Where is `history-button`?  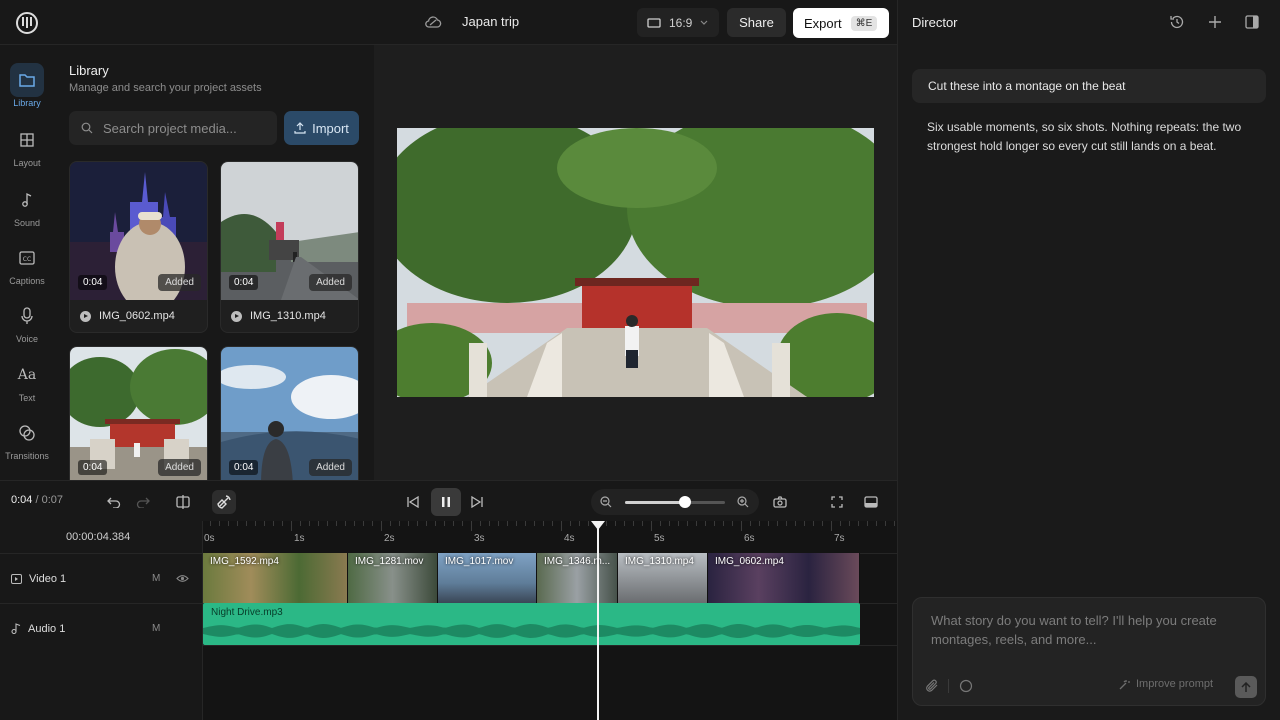 history-button is located at coordinates (1177, 22).